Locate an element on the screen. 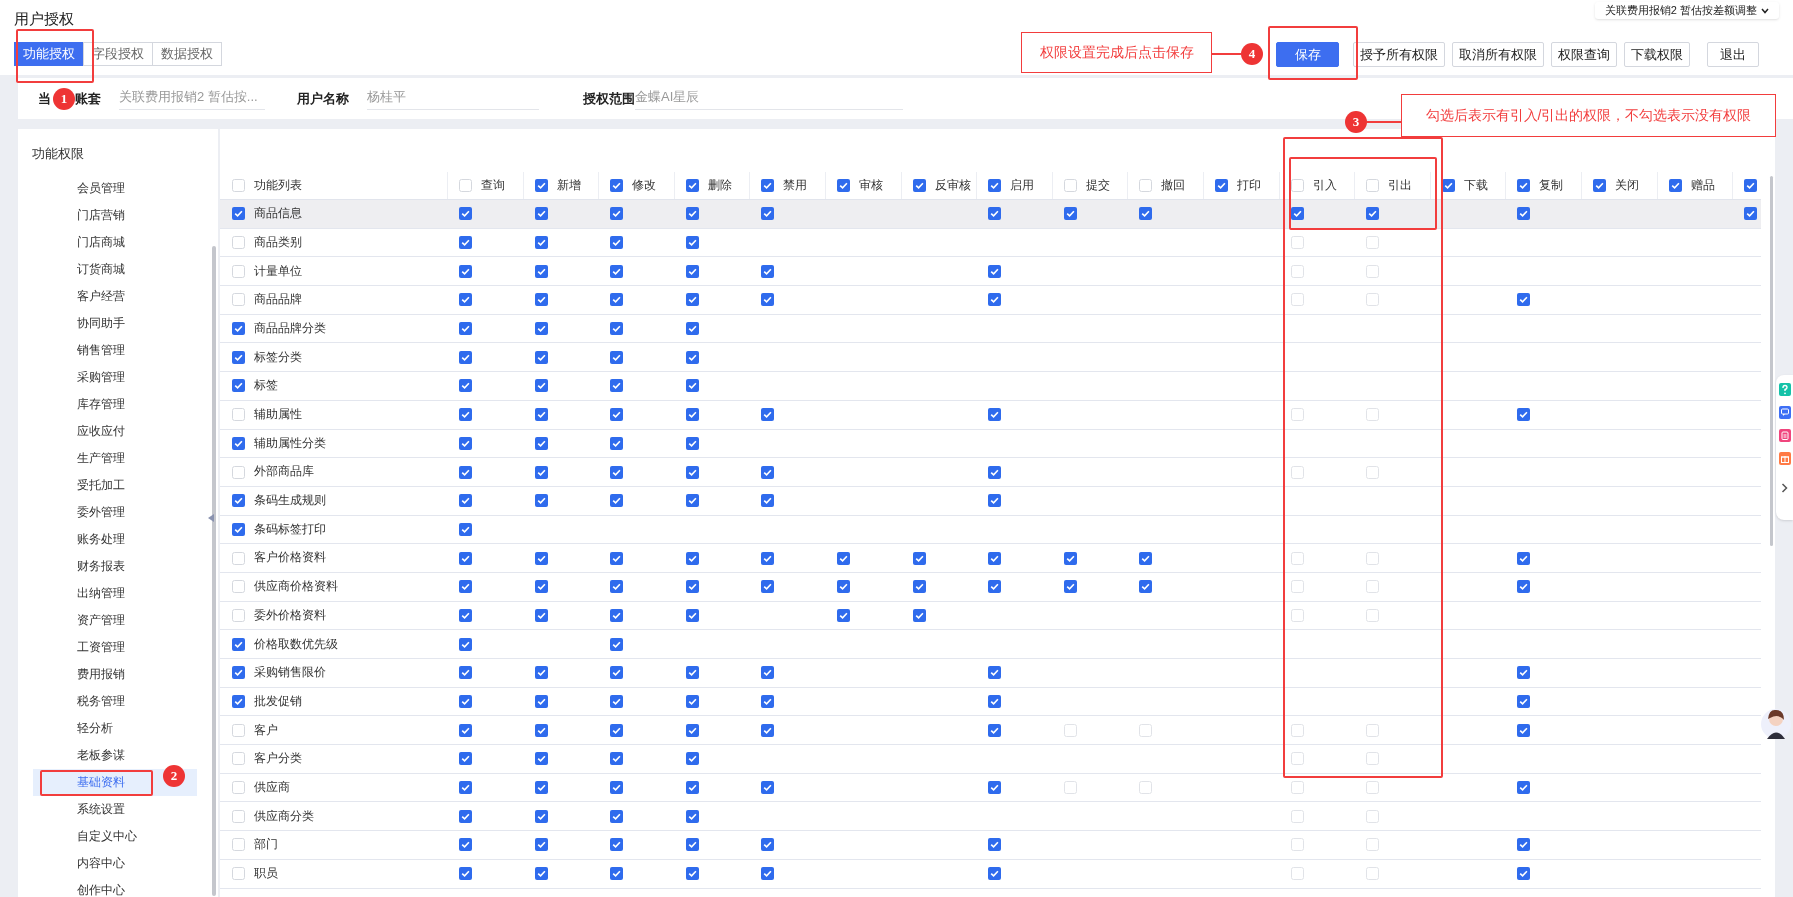 Image resolution: width=1793 pixels, height=897 pixels. sidebar-item: 费用报销 is located at coordinates (115, 674).